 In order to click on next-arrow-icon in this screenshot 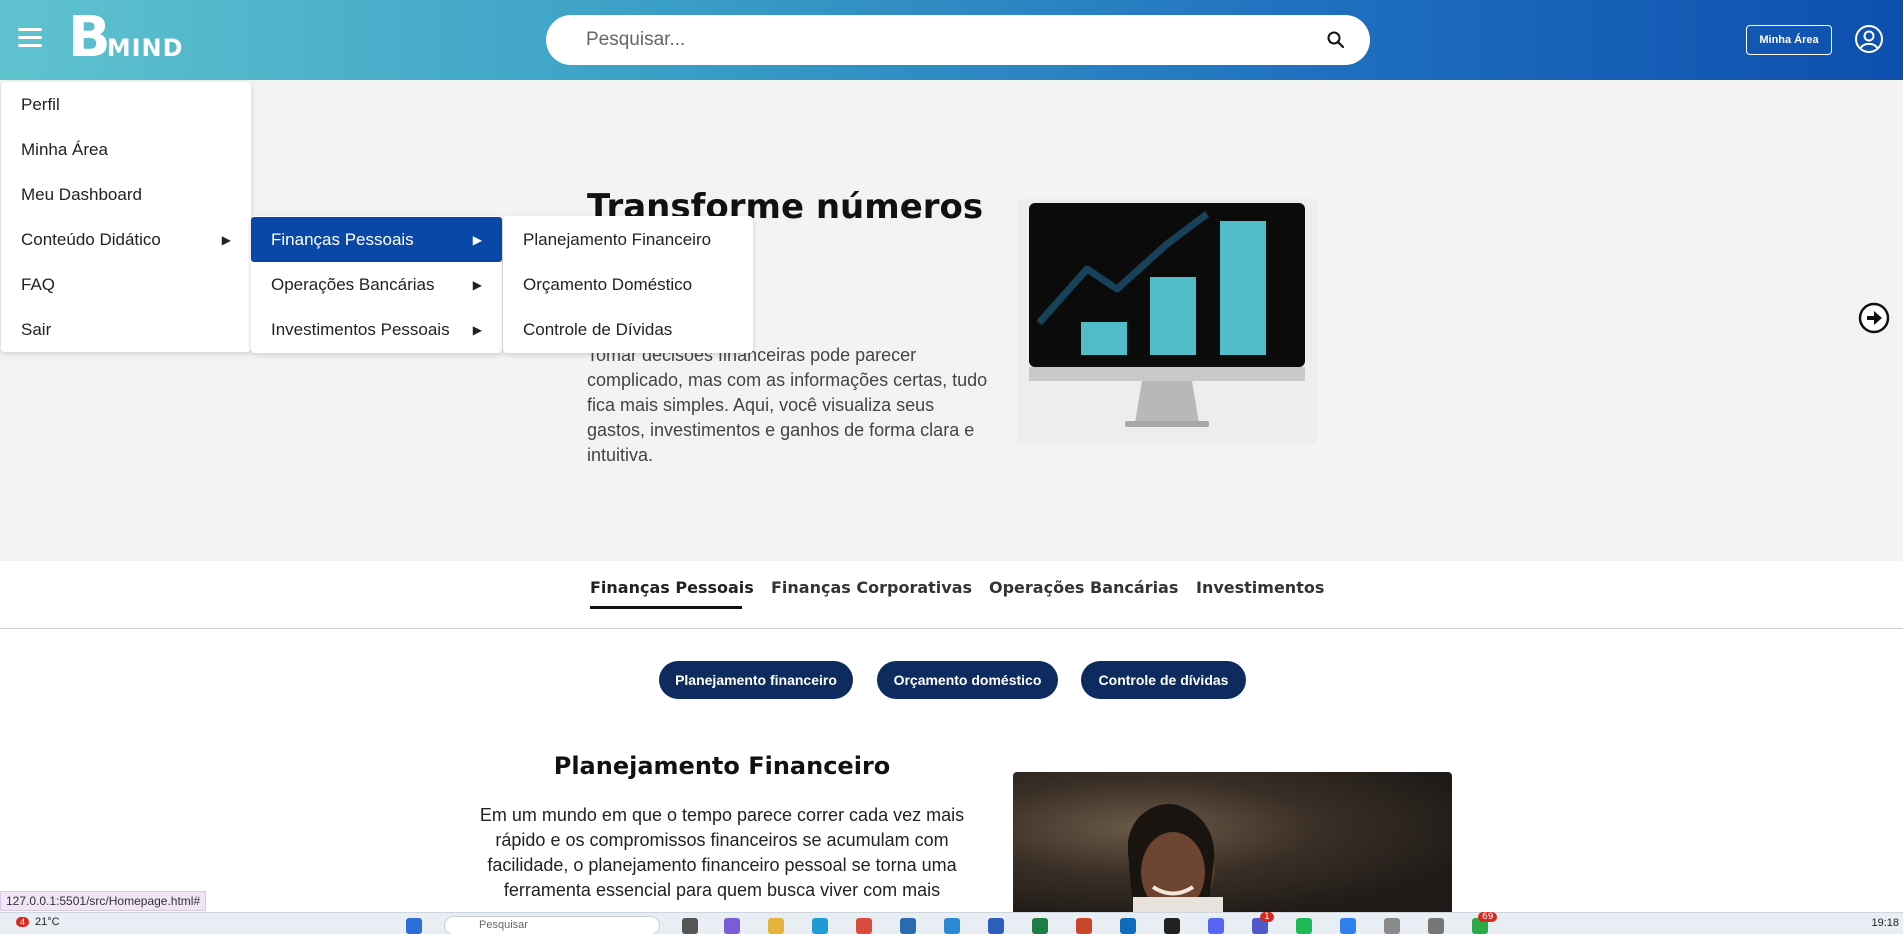, I will do `click(1874, 318)`.